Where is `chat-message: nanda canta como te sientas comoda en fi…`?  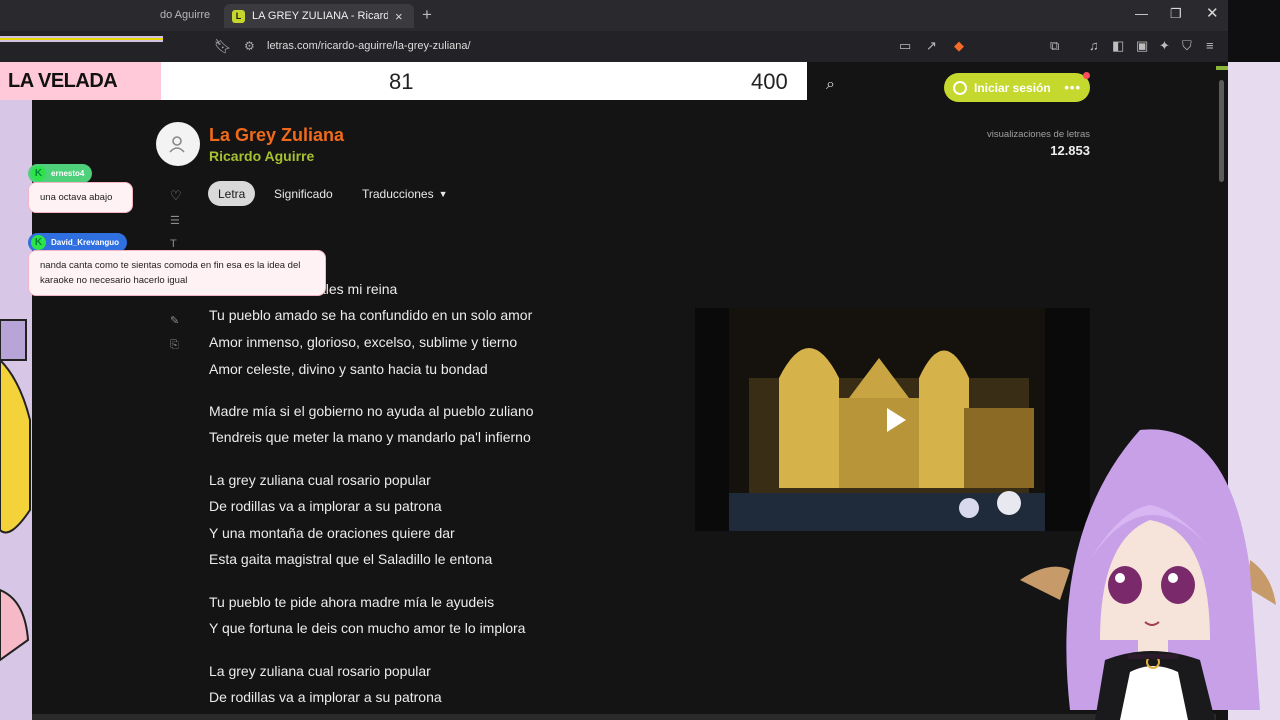 chat-message: nanda canta como te sientas comoda en fi… is located at coordinates (177, 273).